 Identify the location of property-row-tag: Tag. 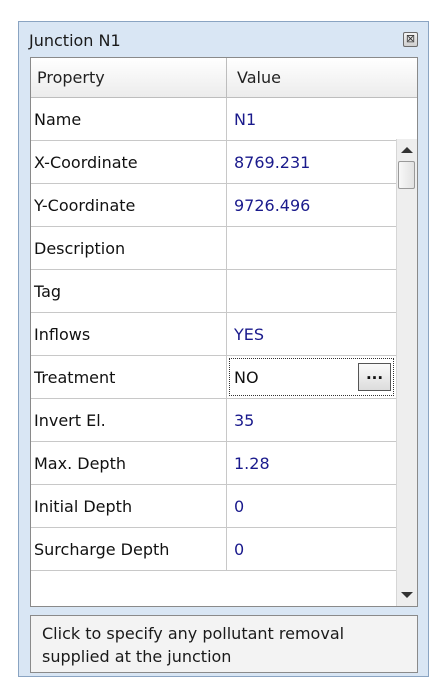
(213, 291).